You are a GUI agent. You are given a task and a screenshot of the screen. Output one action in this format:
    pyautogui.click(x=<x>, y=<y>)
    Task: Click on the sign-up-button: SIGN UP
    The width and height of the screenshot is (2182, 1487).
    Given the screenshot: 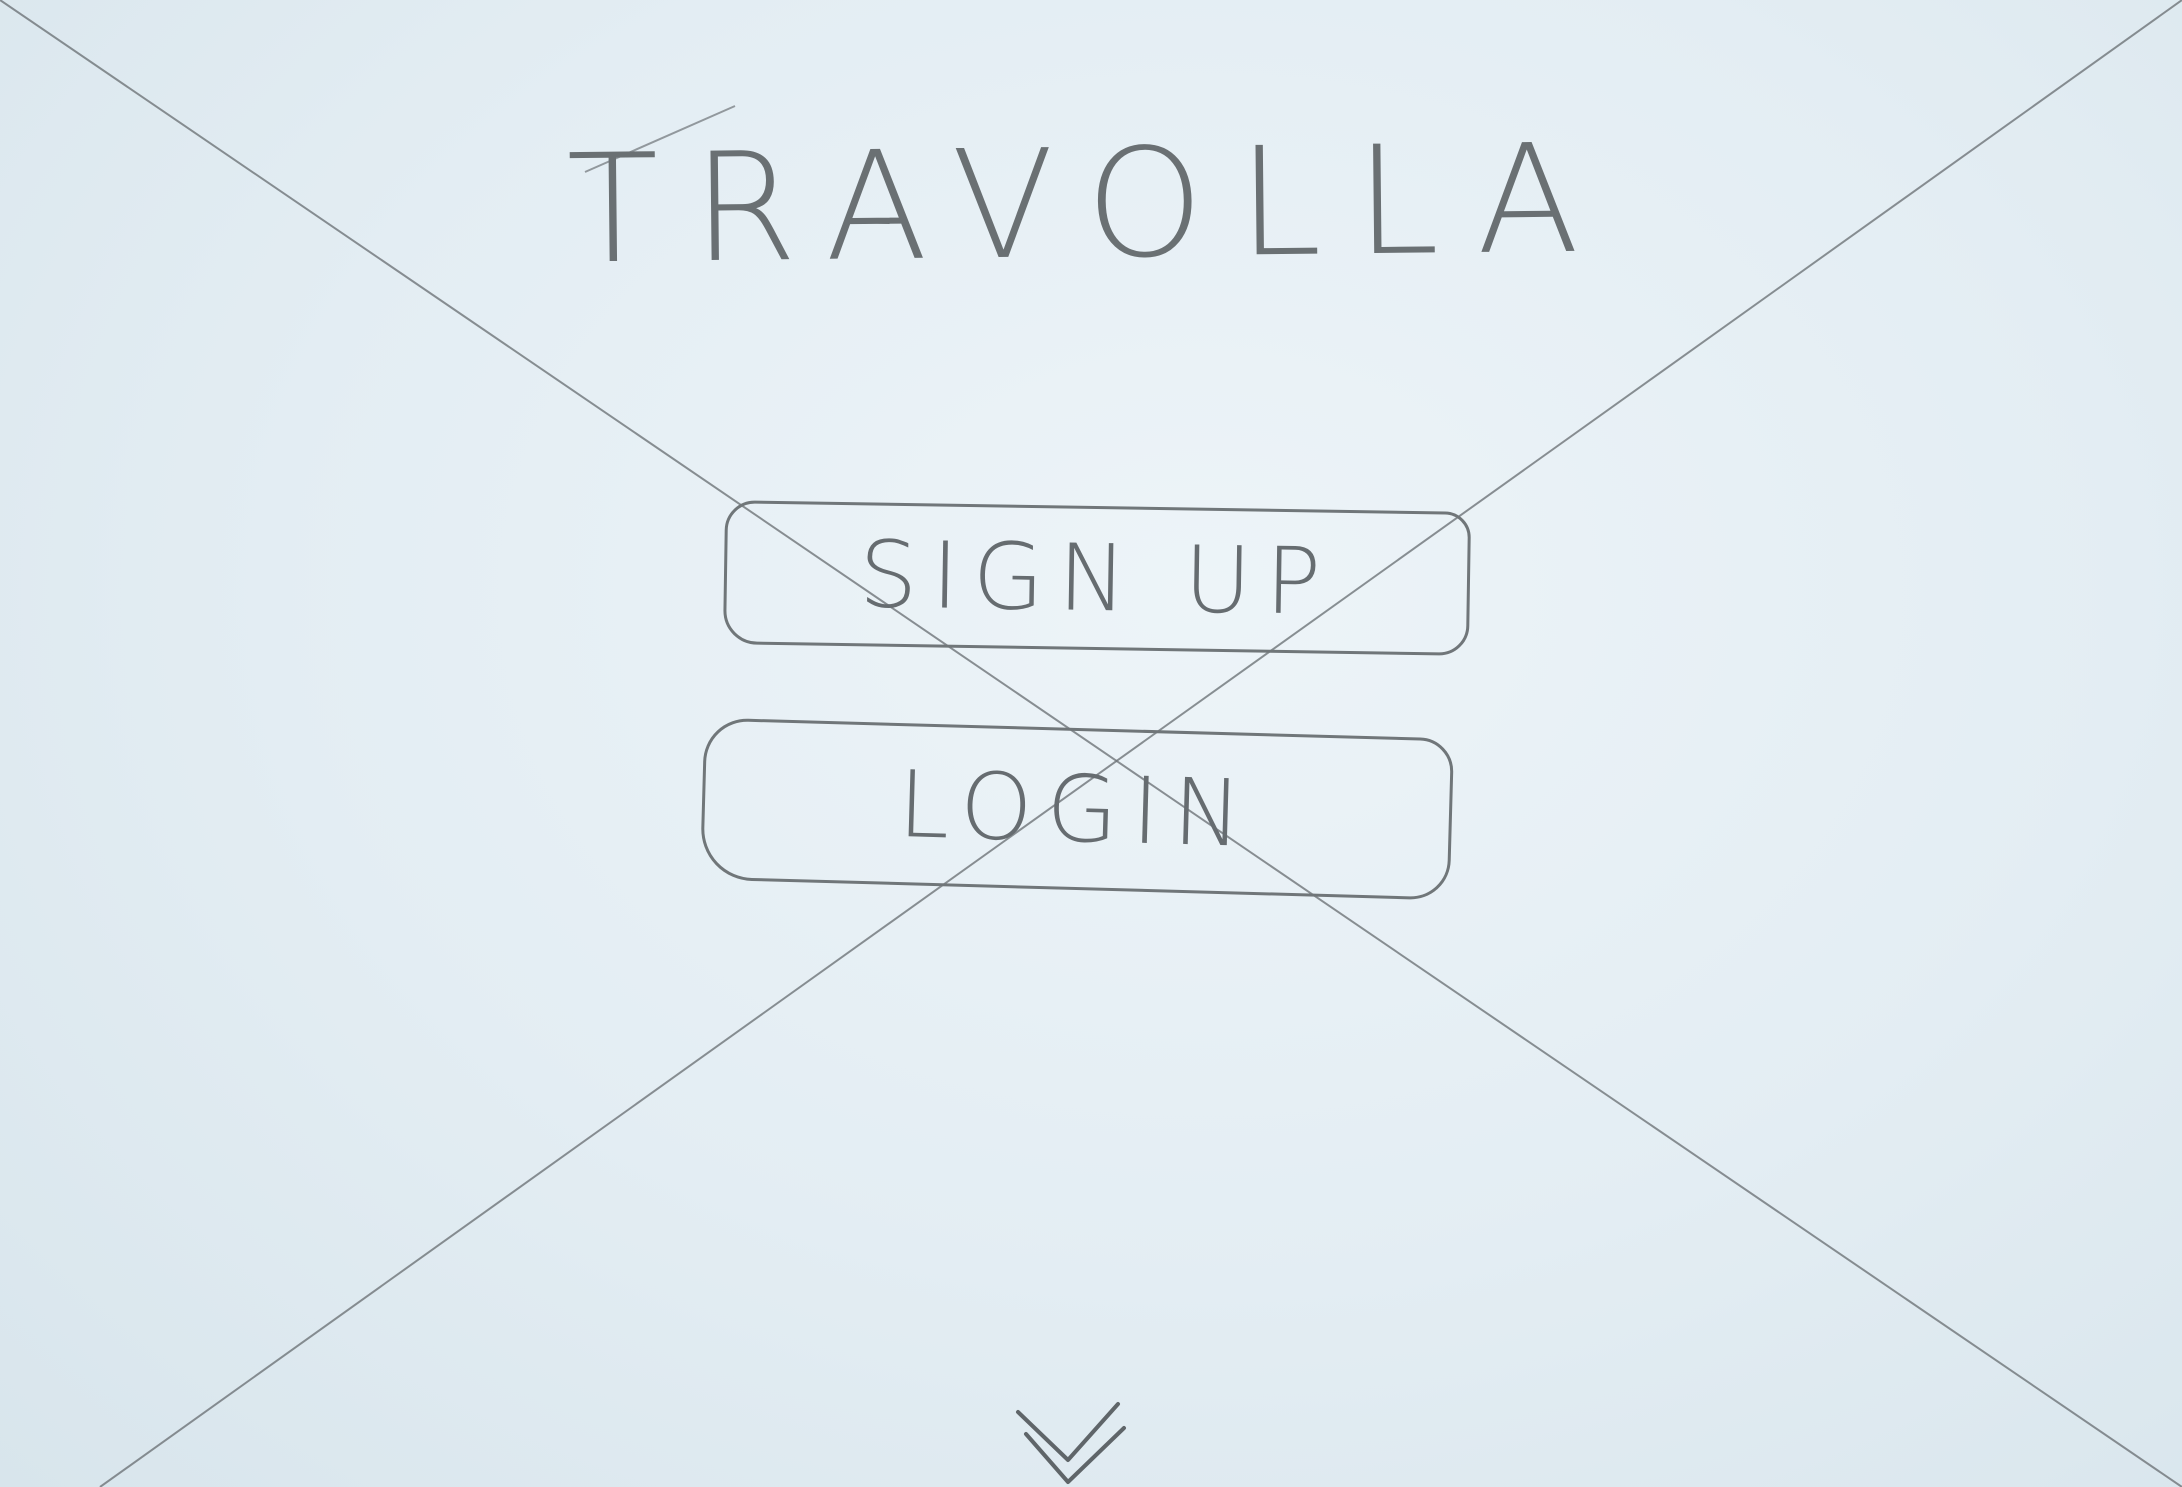 What is the action you would take?
    pyautogui.click(x=1097, y=578)
    